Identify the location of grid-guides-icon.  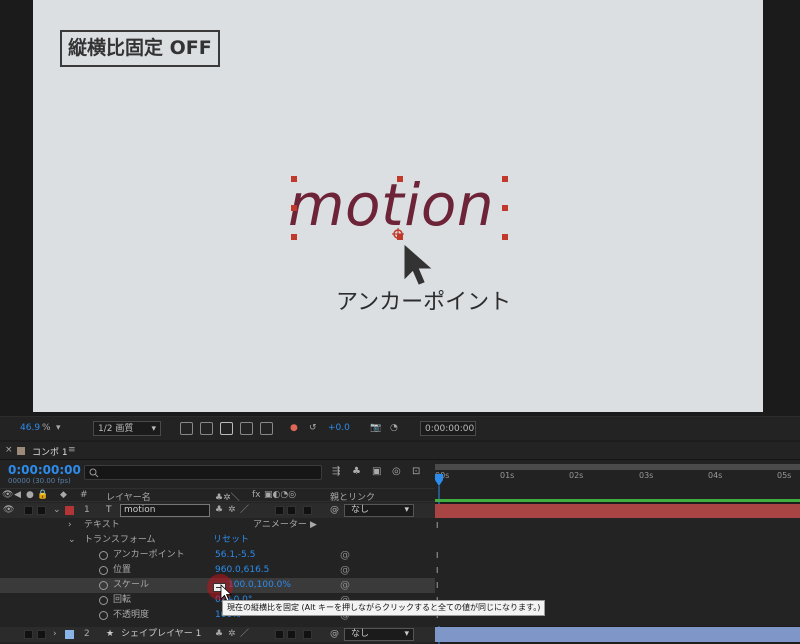
(266, 428).